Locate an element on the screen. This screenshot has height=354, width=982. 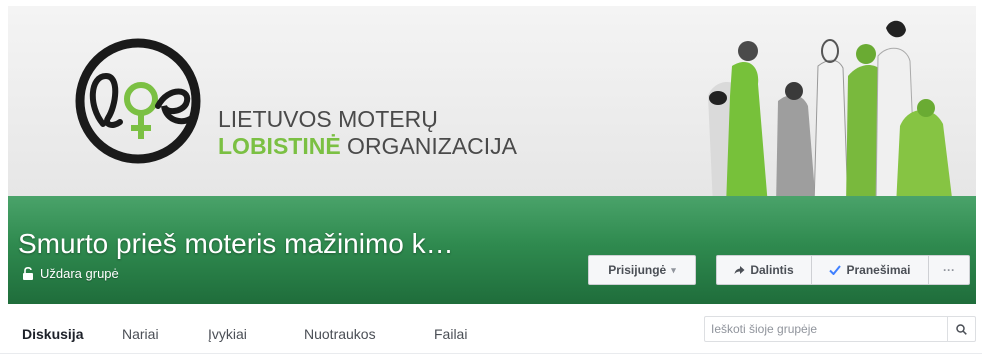
organization-logo-text: LIETUVOS MOTERŲ LOBISTINĖ ORGANIZACIJA is located at coordinates (367, 133).